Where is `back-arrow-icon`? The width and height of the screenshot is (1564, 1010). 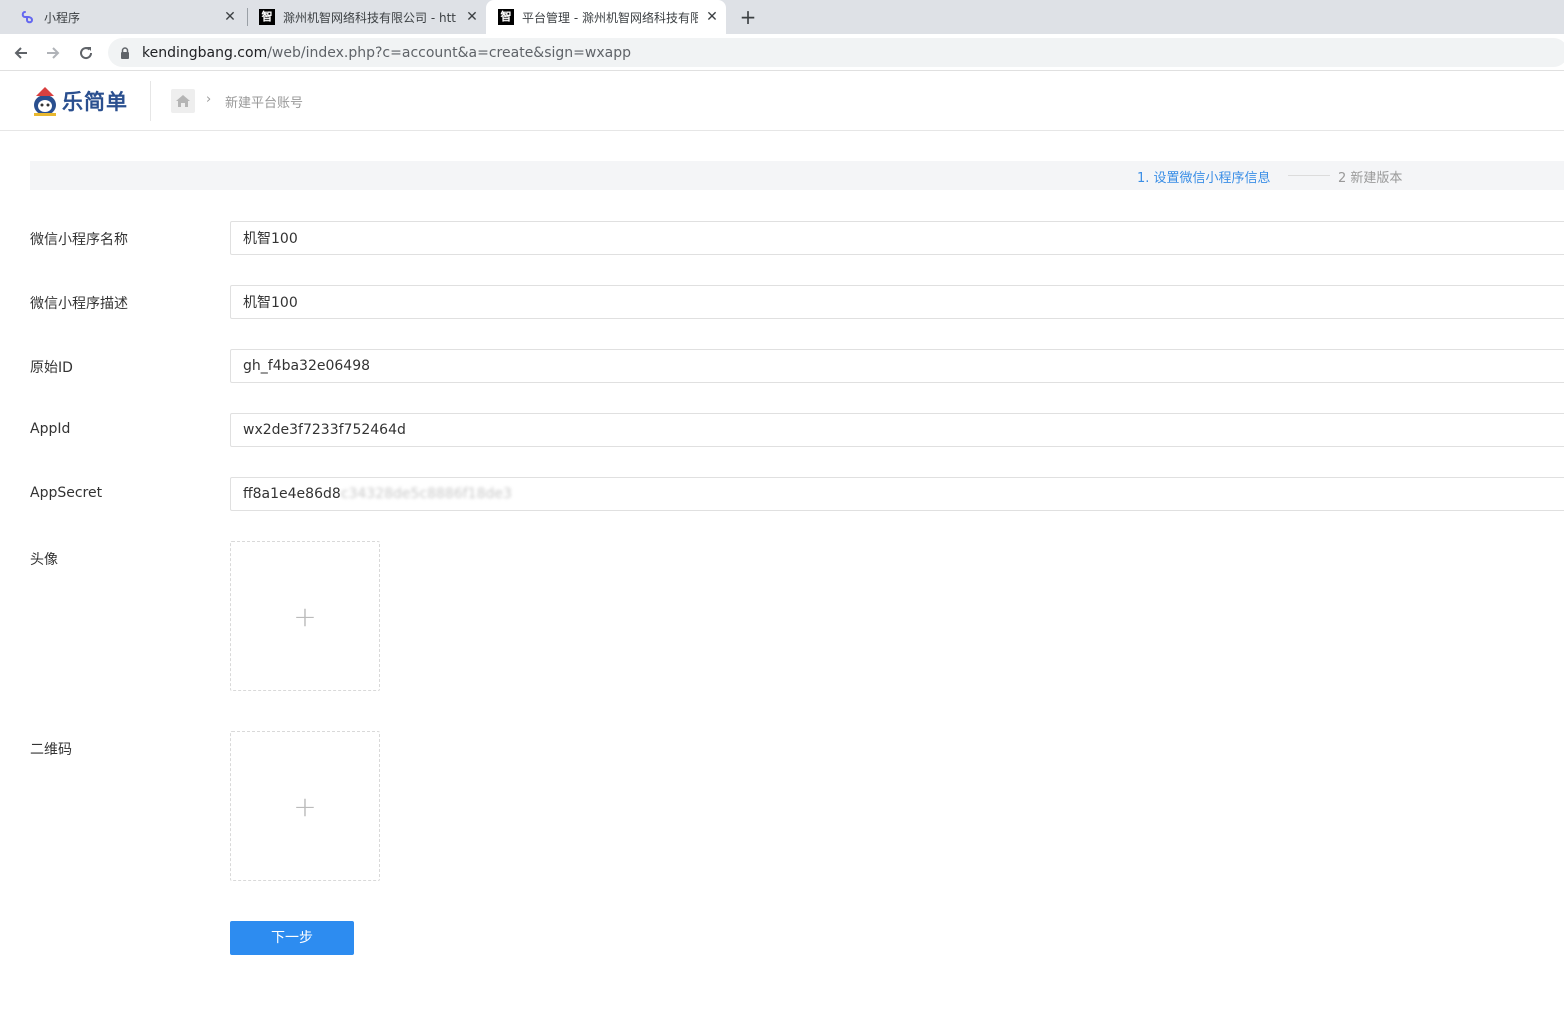
back-arrow-icon is located at coordinates (21, 53).